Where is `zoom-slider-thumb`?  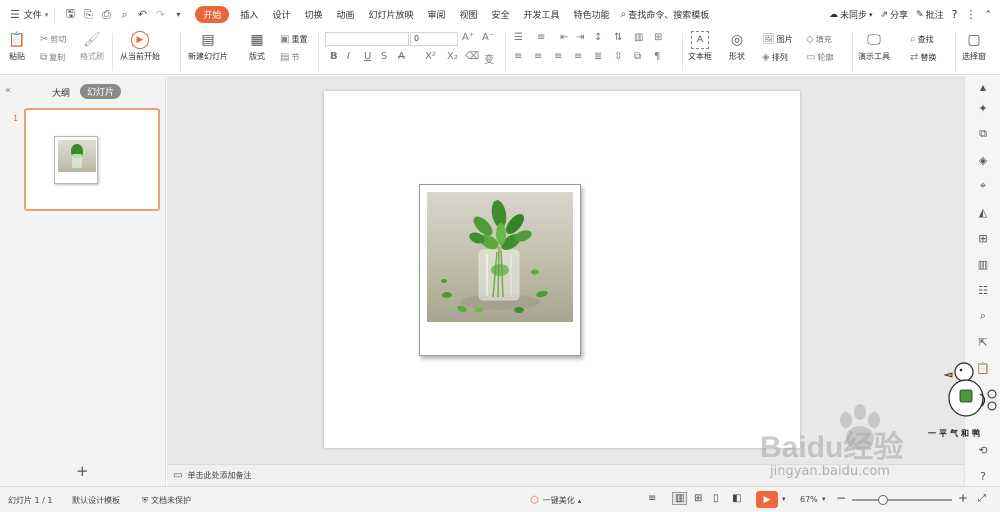 zoom-slider-thumb is located at coordinates (883, 500).